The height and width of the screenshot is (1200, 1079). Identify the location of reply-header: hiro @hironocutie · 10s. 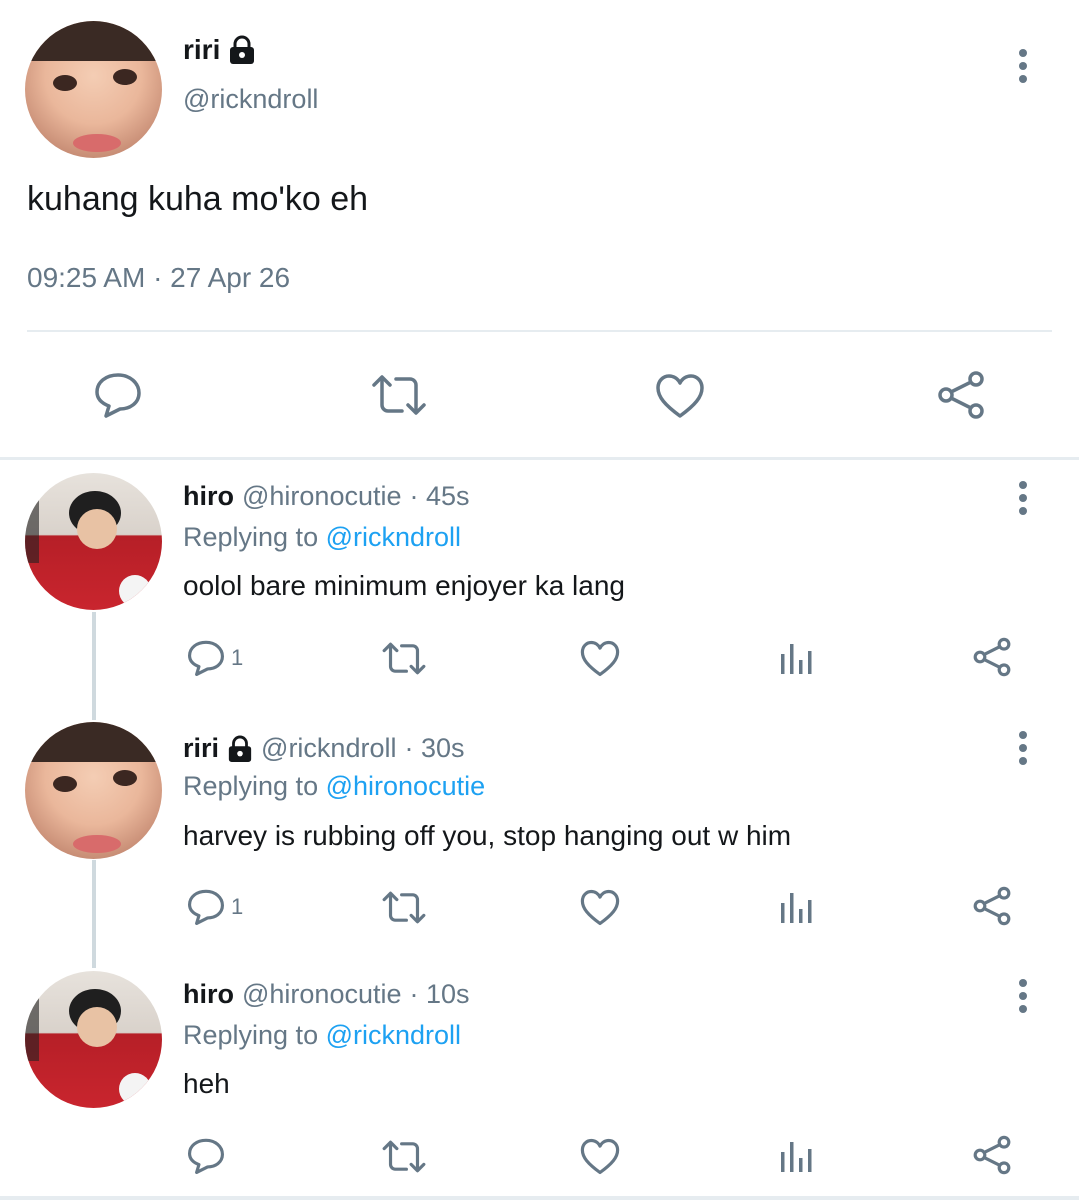
(326, 994).